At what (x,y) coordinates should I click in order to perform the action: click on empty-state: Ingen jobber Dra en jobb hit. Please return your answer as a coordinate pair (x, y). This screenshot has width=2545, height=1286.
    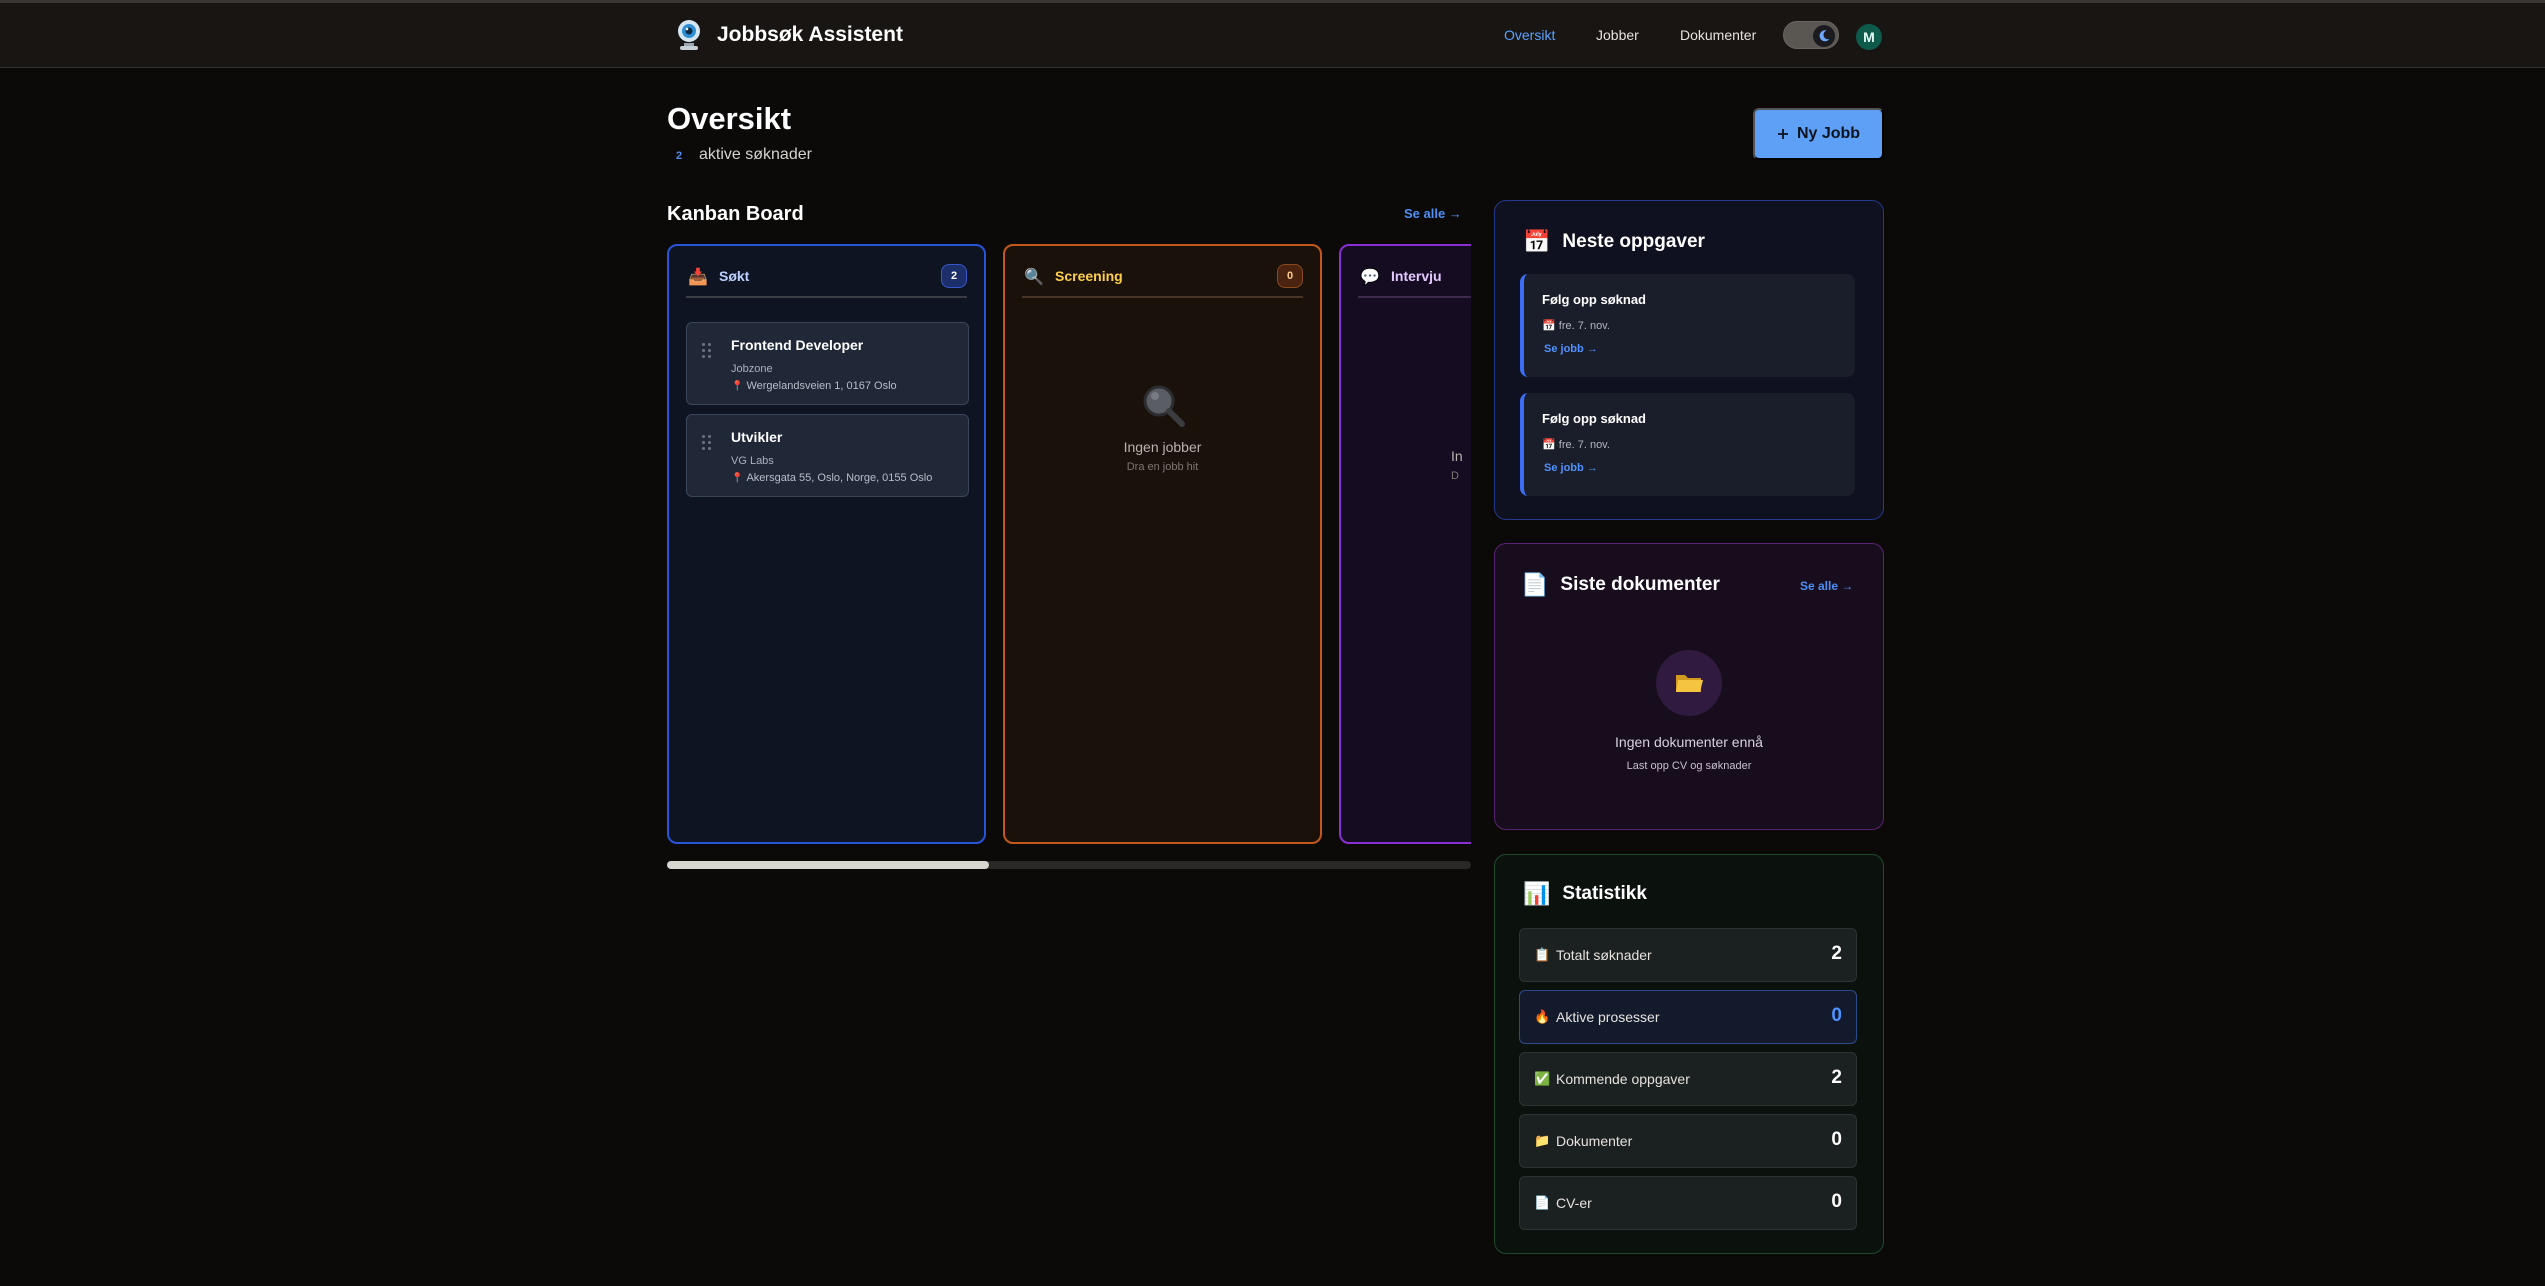
    Looking at the image, I should click on (1162, 427).